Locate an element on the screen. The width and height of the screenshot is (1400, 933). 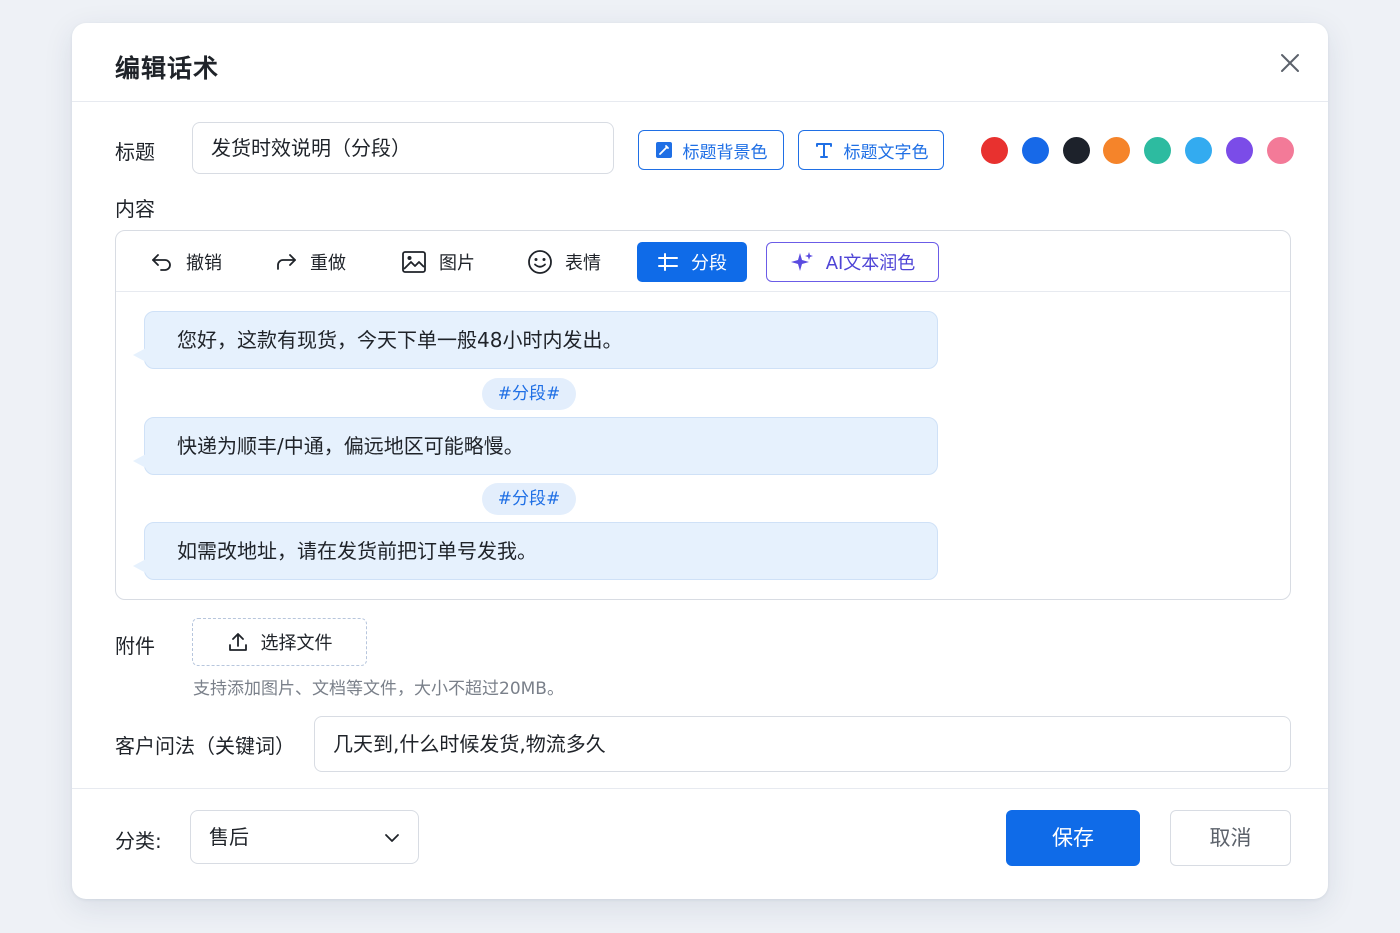
select-file-label: 选择文件 is located at coordinates (296, 643).